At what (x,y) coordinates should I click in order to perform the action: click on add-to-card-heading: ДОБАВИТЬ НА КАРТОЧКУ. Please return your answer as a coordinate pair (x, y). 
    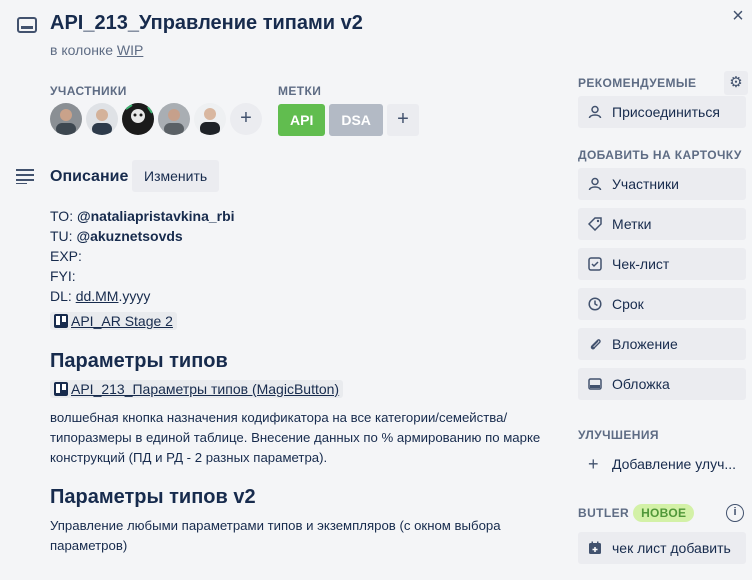
    Looking at the image, I should click on (660, 155).